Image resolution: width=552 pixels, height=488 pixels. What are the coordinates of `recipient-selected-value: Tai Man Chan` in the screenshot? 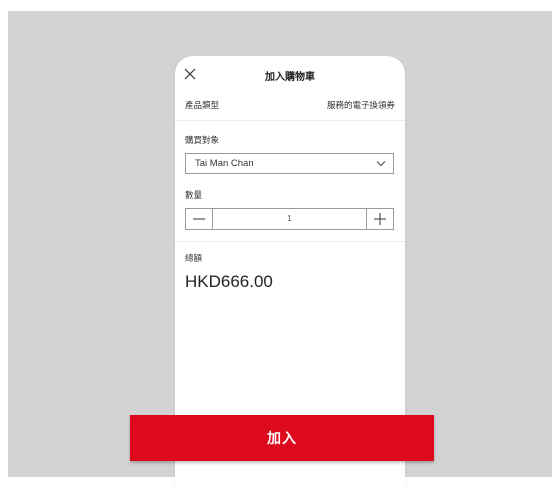 It's located at (224, 163).